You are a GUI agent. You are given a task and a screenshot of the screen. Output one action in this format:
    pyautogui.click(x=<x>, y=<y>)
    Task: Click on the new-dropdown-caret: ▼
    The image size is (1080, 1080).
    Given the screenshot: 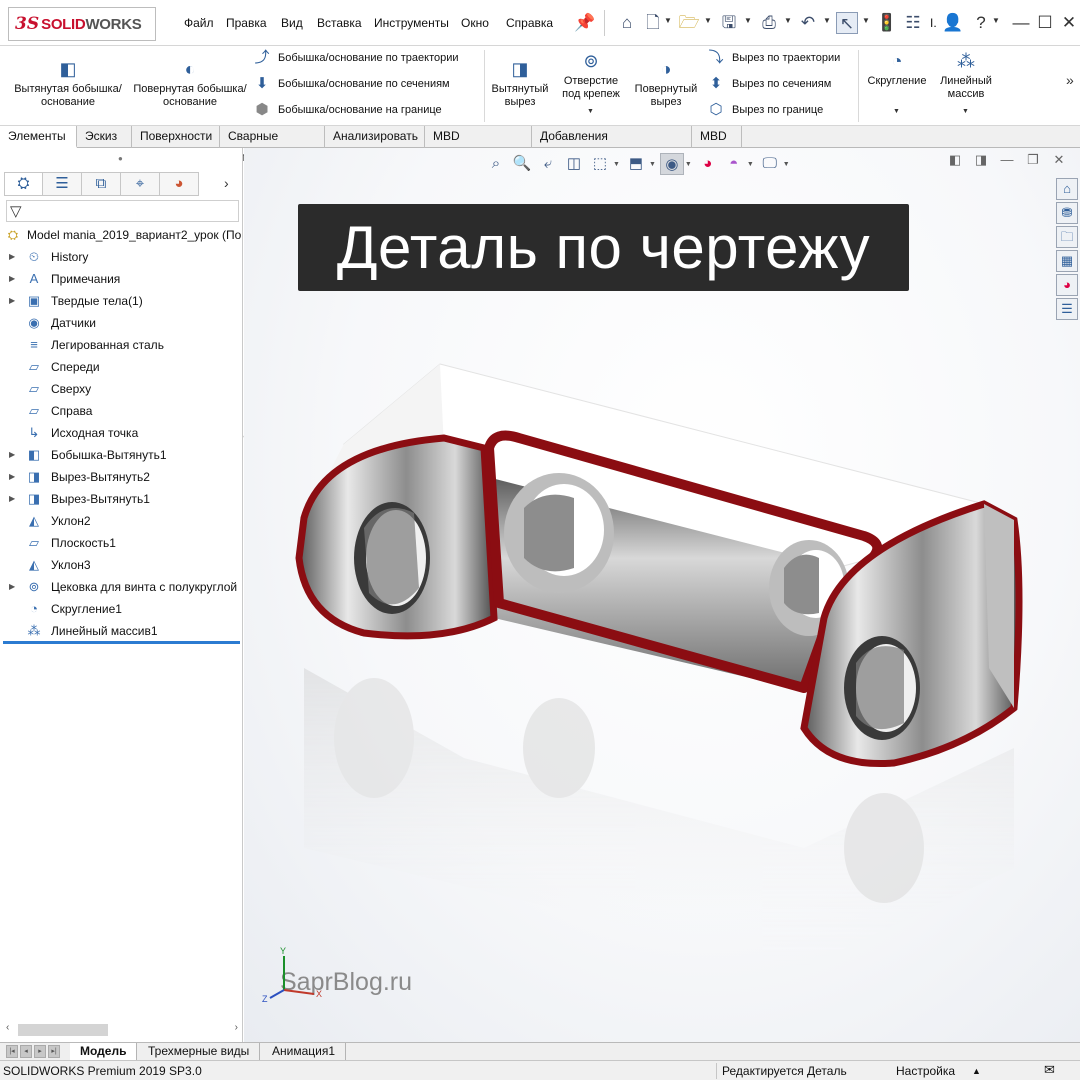 What is the action you would take?
    pyautogui.click(x=668, y=20)
    